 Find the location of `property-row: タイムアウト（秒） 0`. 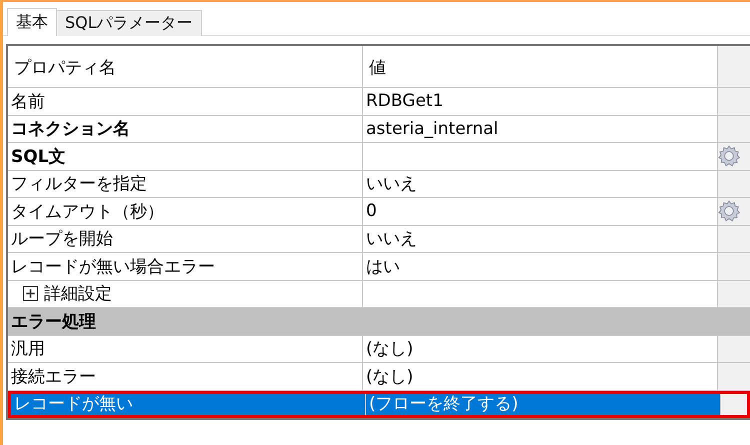

property-row: タイムアウト（秒） 0 is located at coordinates (379, 212).